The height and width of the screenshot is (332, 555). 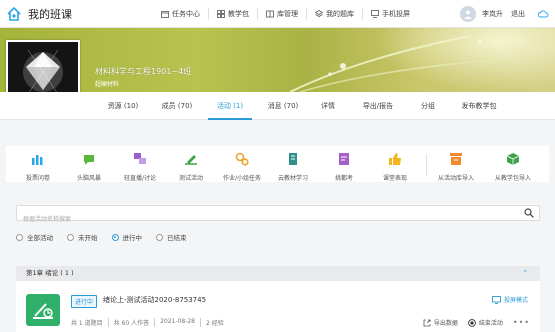 What do you see at coordinates (40, 238) in the screenshot?
I see `filter-label: 全部活动` at bounding box center [40, 238].